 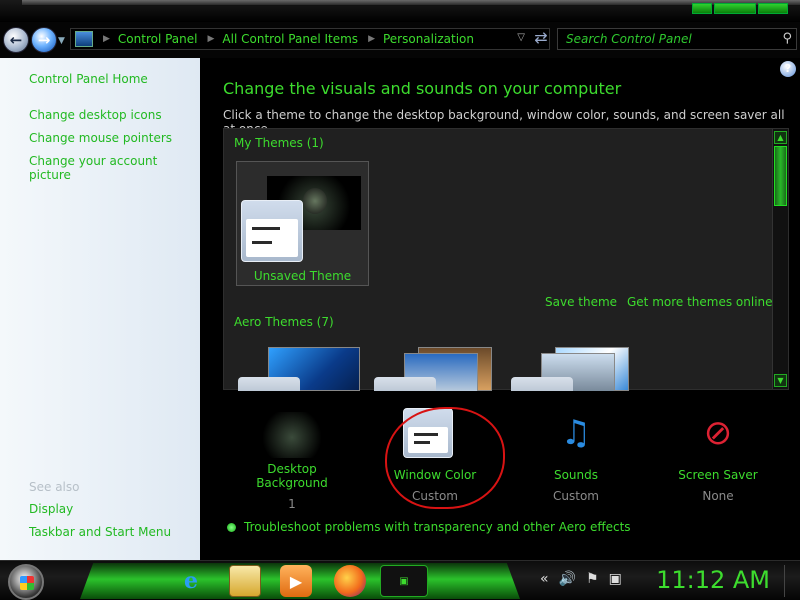 I want to click on see-also-heading: See also, so click(x=54, y=487).